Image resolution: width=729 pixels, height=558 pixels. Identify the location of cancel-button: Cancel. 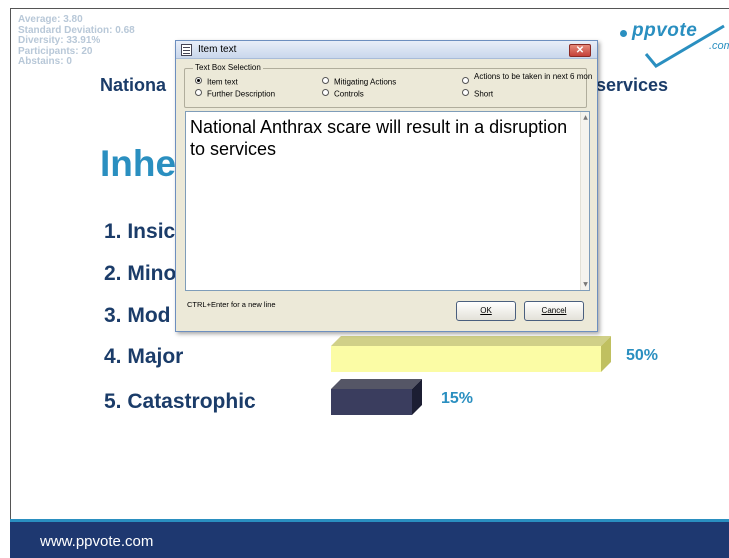
(554, 311).